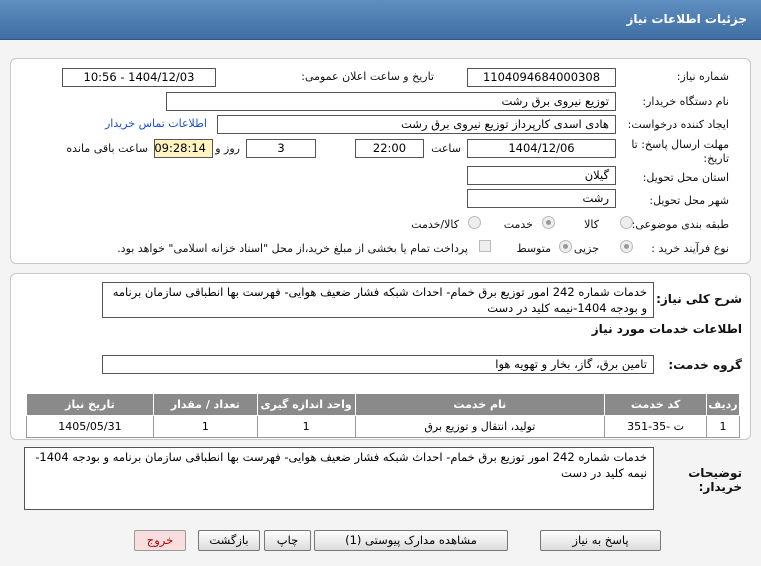 The image size is (761, 566). Describe the element at coordinates (699, 299) in the screenshot. I see `general-desc-label: شرح کلی نیاز:` at that location.